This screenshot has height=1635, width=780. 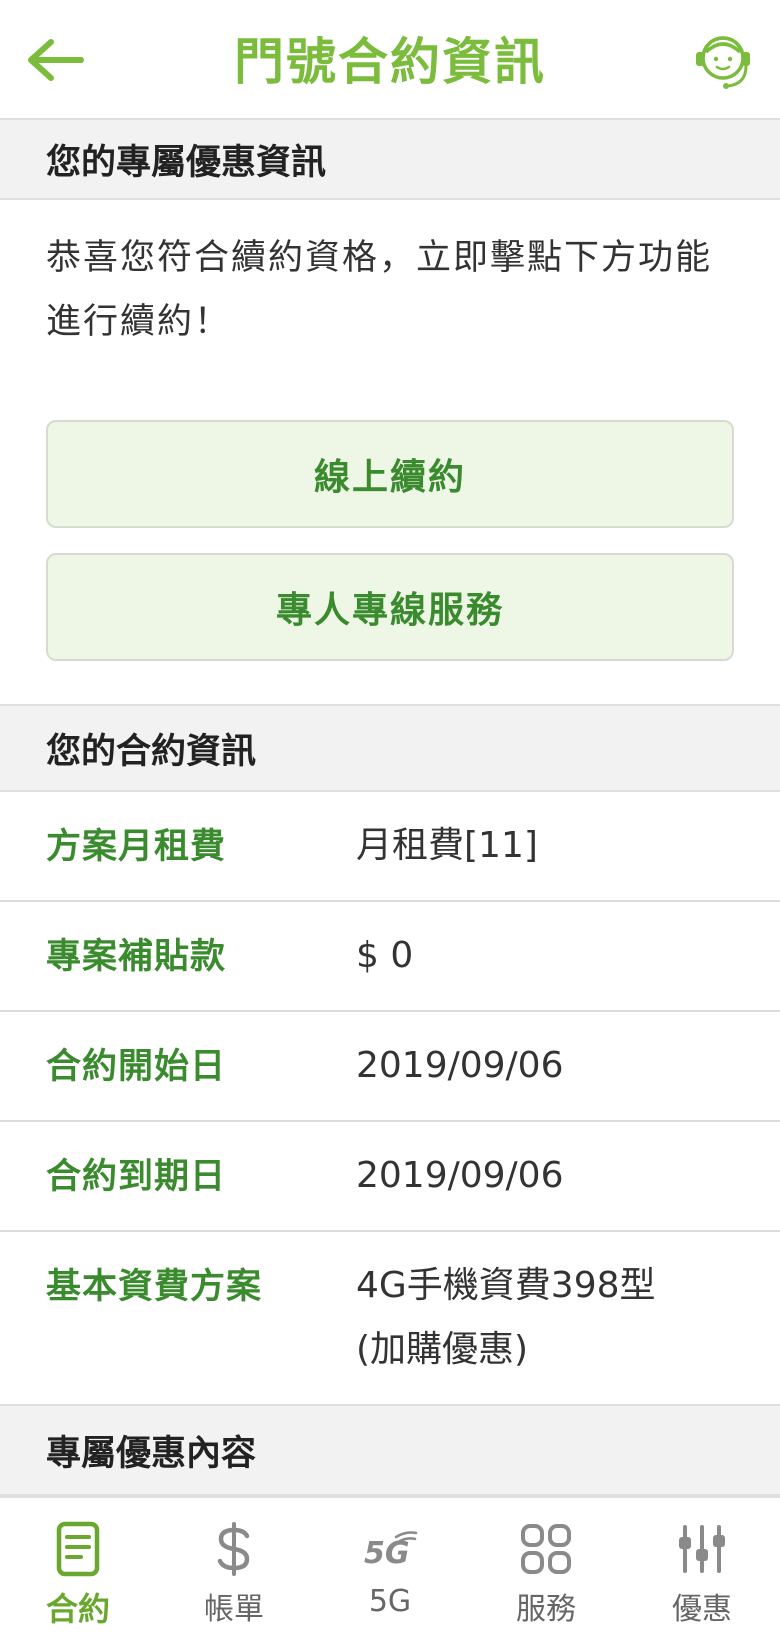 I want to click on bottom-navigation: 合約 帳單 5G 5G 服務 優惠, so click(x=390, y=1565).